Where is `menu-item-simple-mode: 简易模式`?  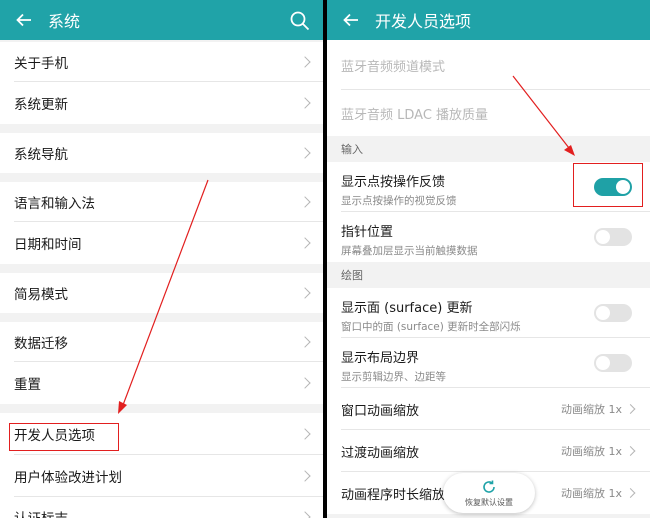
menu-item-simple-mode: 简易模式 is located at coordinates (161, 293).